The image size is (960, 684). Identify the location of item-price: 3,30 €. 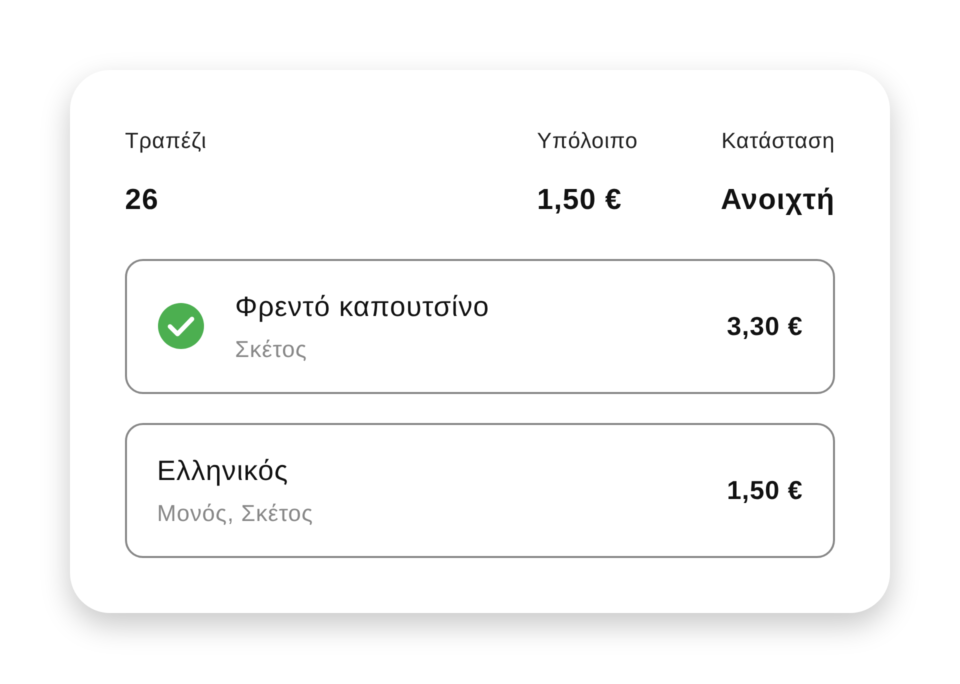
(764, 326).